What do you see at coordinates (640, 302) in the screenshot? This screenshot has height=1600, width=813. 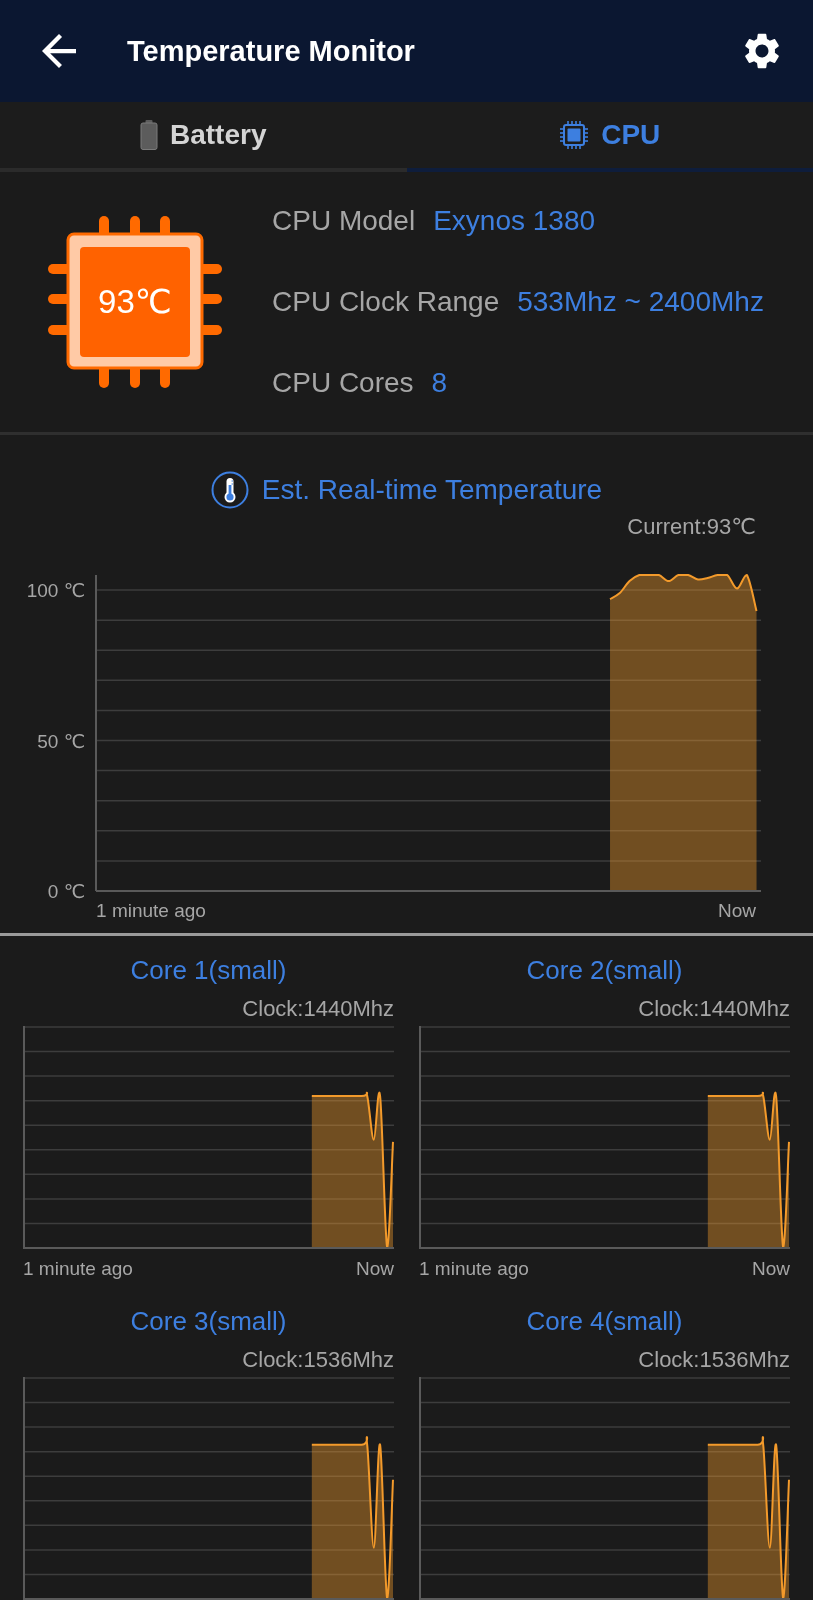 I see `info-value: 533Mhz ~ 2400Mhz` at bounding box center [640, 302].